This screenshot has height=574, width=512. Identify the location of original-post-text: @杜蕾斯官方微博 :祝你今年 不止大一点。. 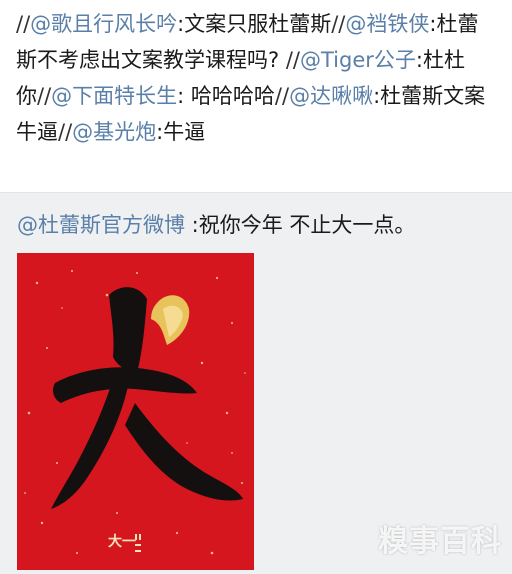
(262, 225).